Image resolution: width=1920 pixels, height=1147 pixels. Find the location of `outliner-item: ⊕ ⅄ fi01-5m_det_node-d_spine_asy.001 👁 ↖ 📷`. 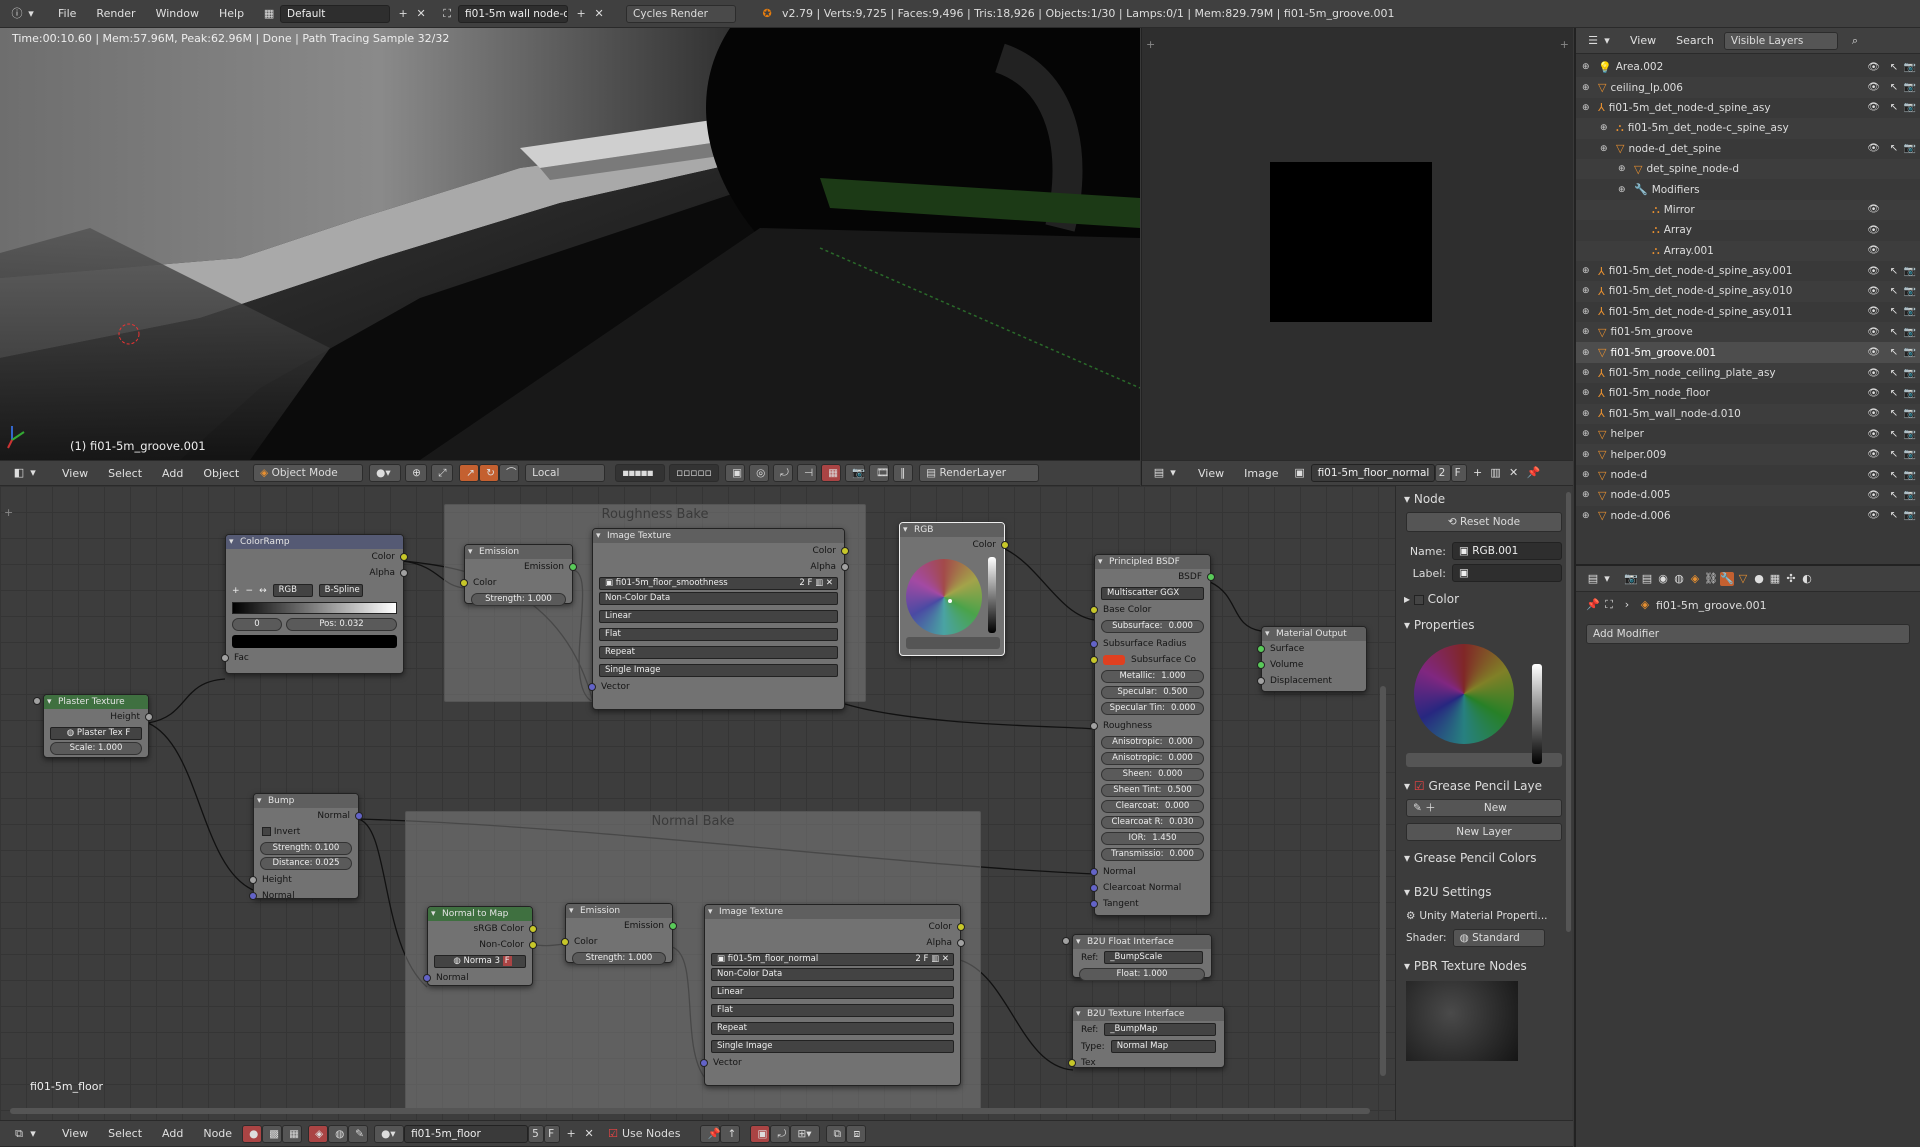

outliner-item: ⊕ ⅄ fi01-5m_det_node-d_spine_asy.001 👁 ↖ 📷 is located at coordinates (1748, 271).